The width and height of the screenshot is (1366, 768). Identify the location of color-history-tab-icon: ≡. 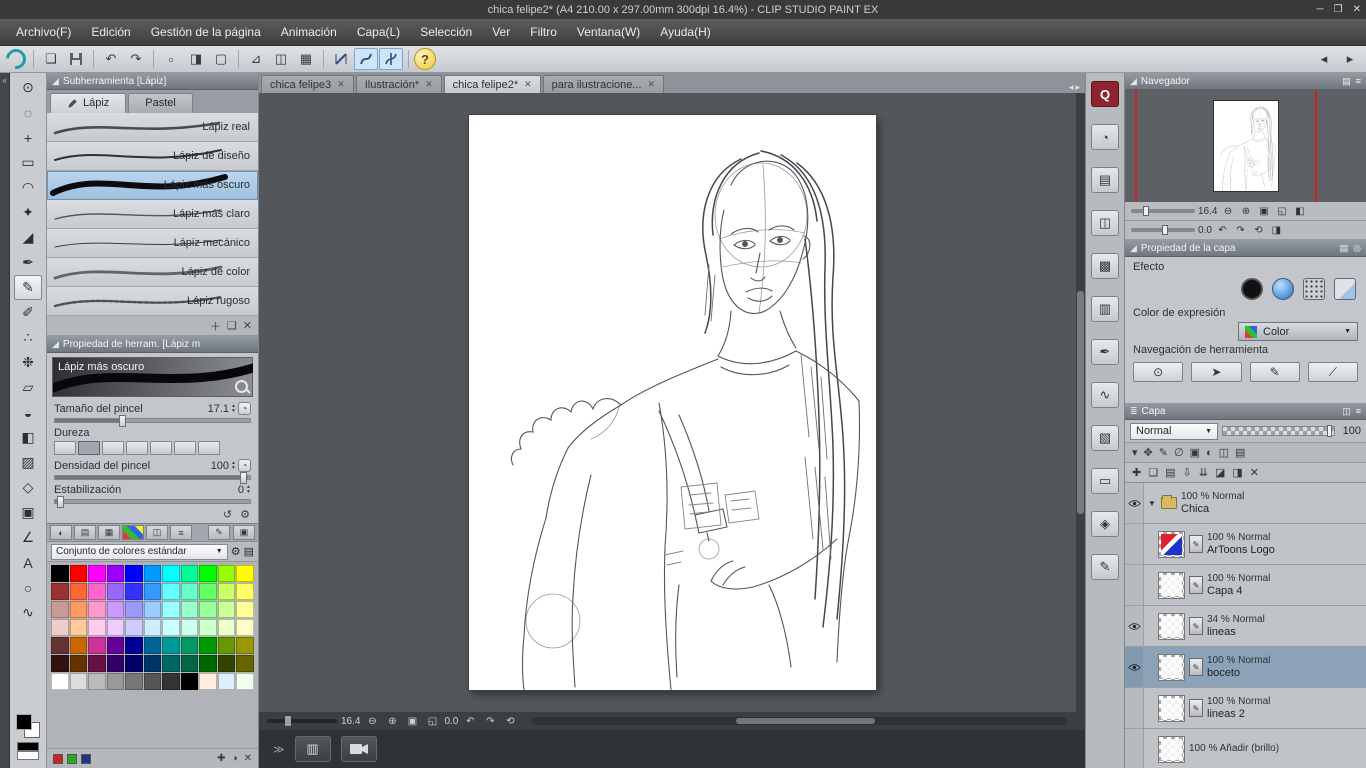
(181, 532).